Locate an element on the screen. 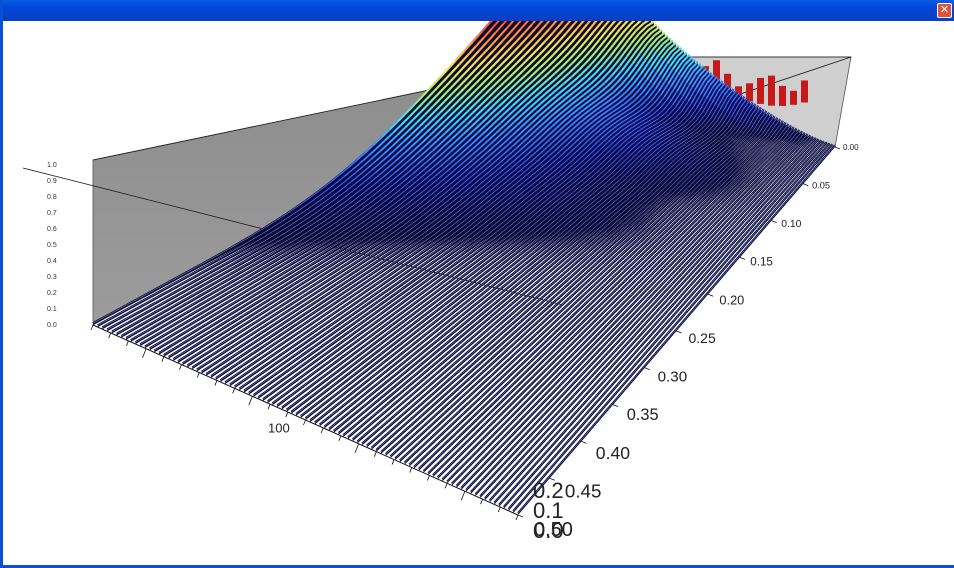 The width and height of the screenshot is (954, 568). title-bar: ✕ is located at coordinates (478, 10).